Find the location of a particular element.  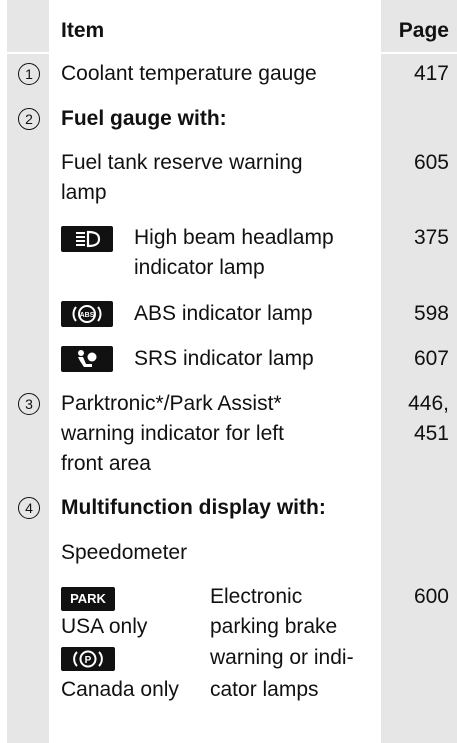

item-parking-brake-line2: parking brake is located at coordinates (274, 626).